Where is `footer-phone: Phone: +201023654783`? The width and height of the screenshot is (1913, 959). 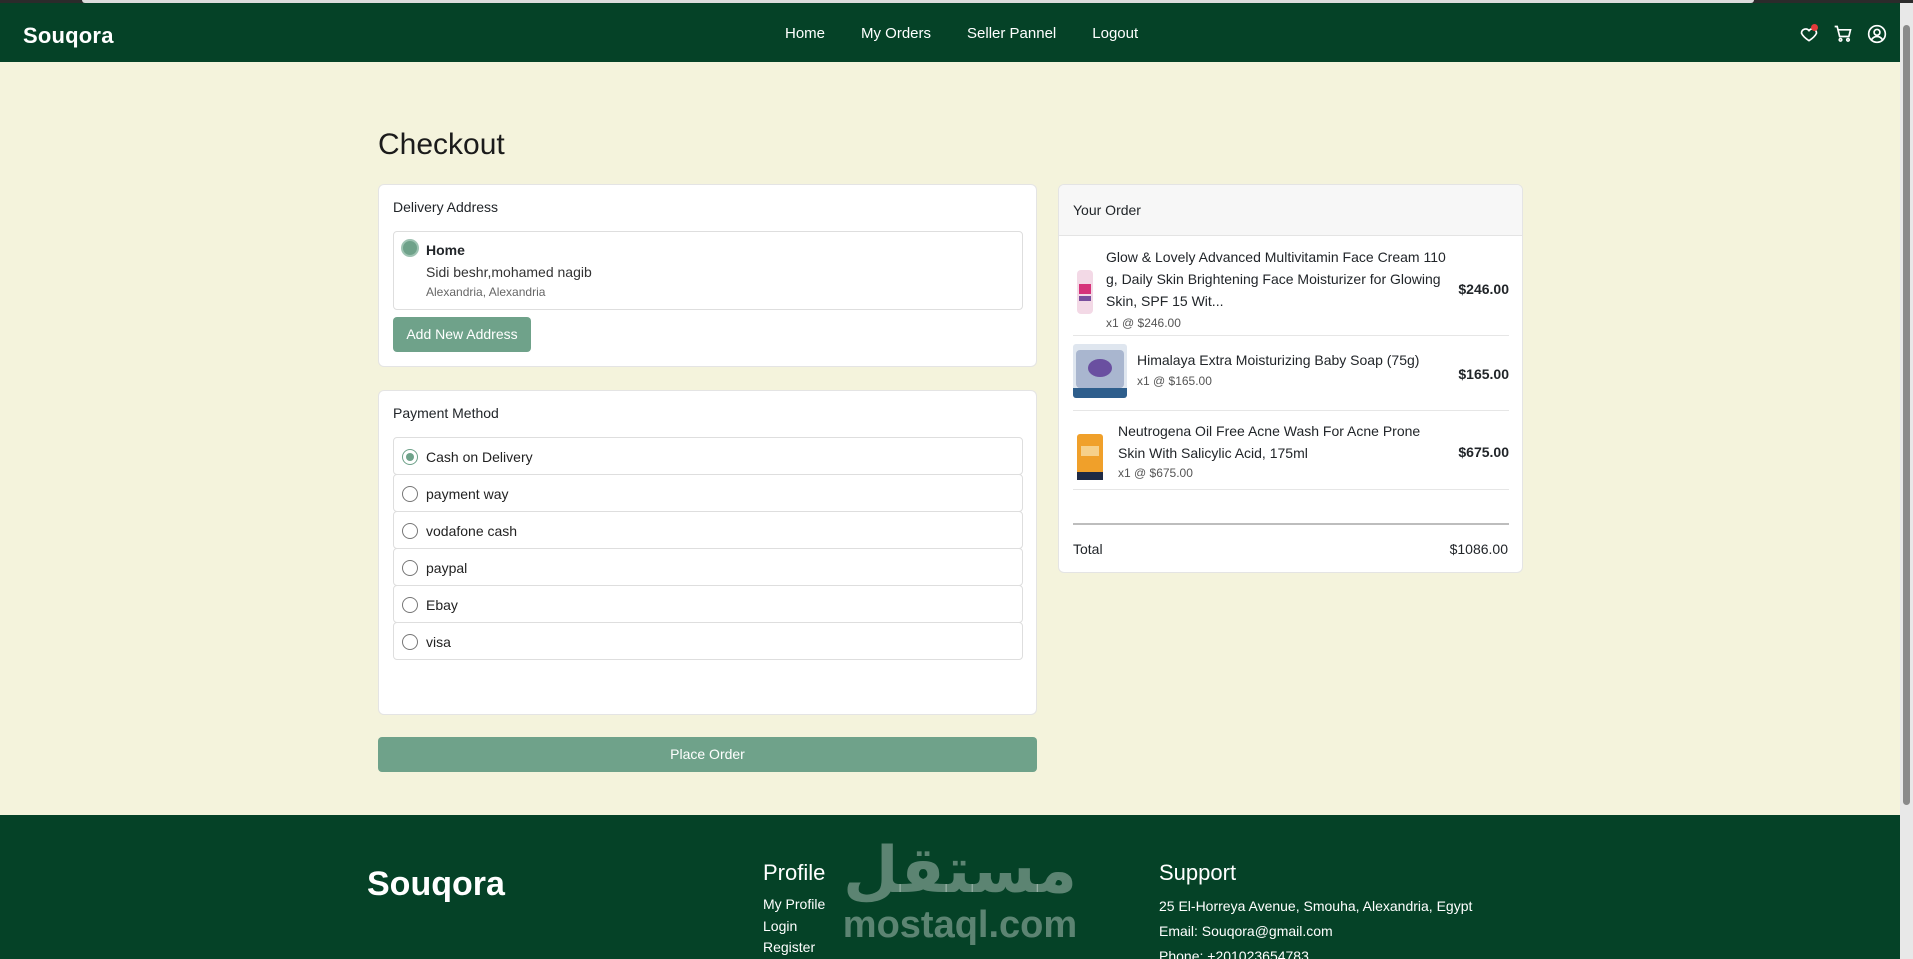 footer-phone: Phone: +201023654783 is located at coordinates (1234, 953).